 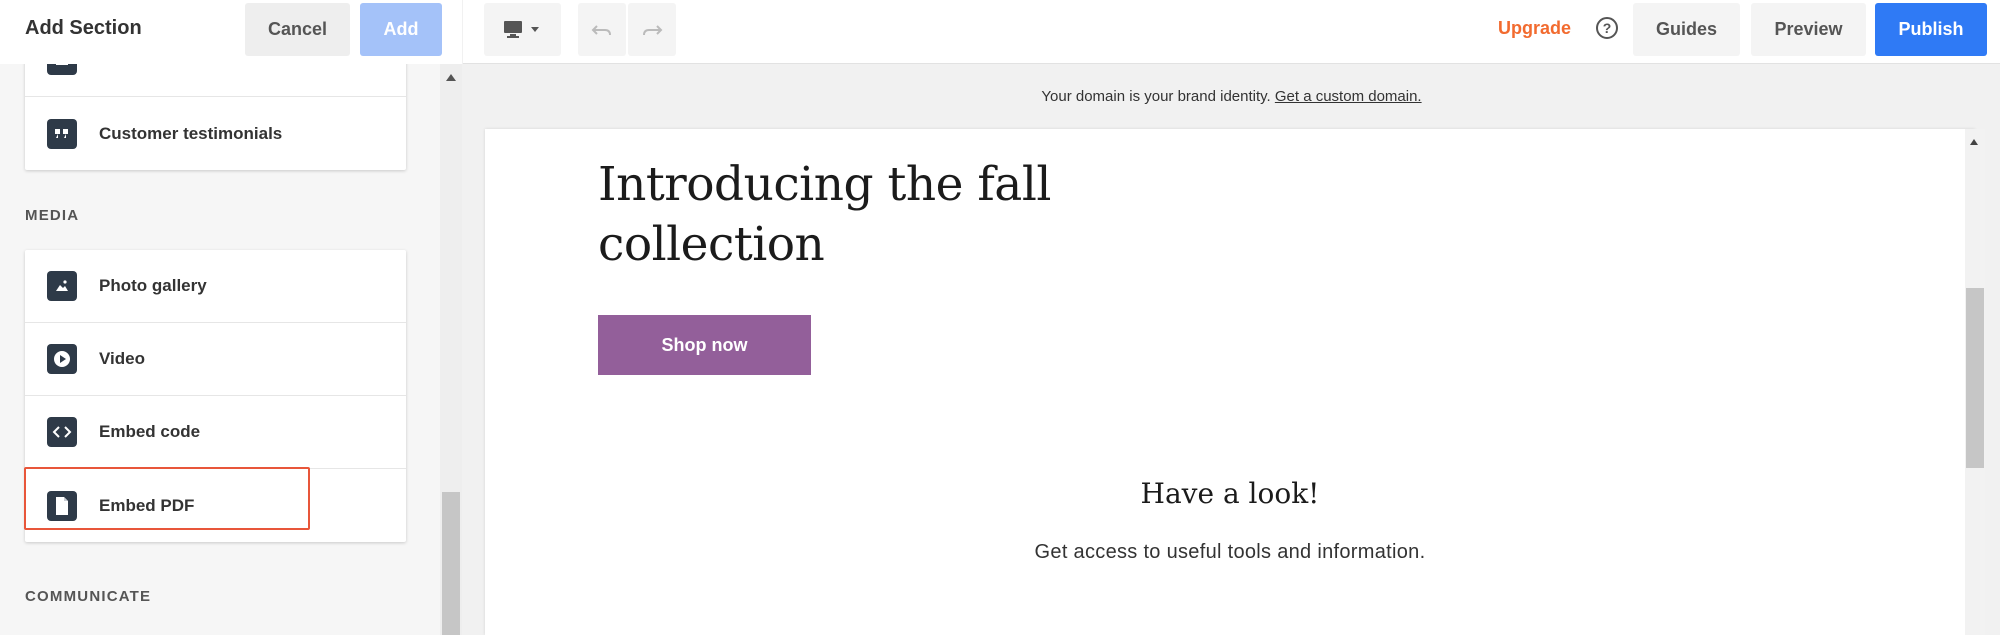 I want to click on list-item-customer-testimonials: Customer testimonials, so click(x=215, y=133).